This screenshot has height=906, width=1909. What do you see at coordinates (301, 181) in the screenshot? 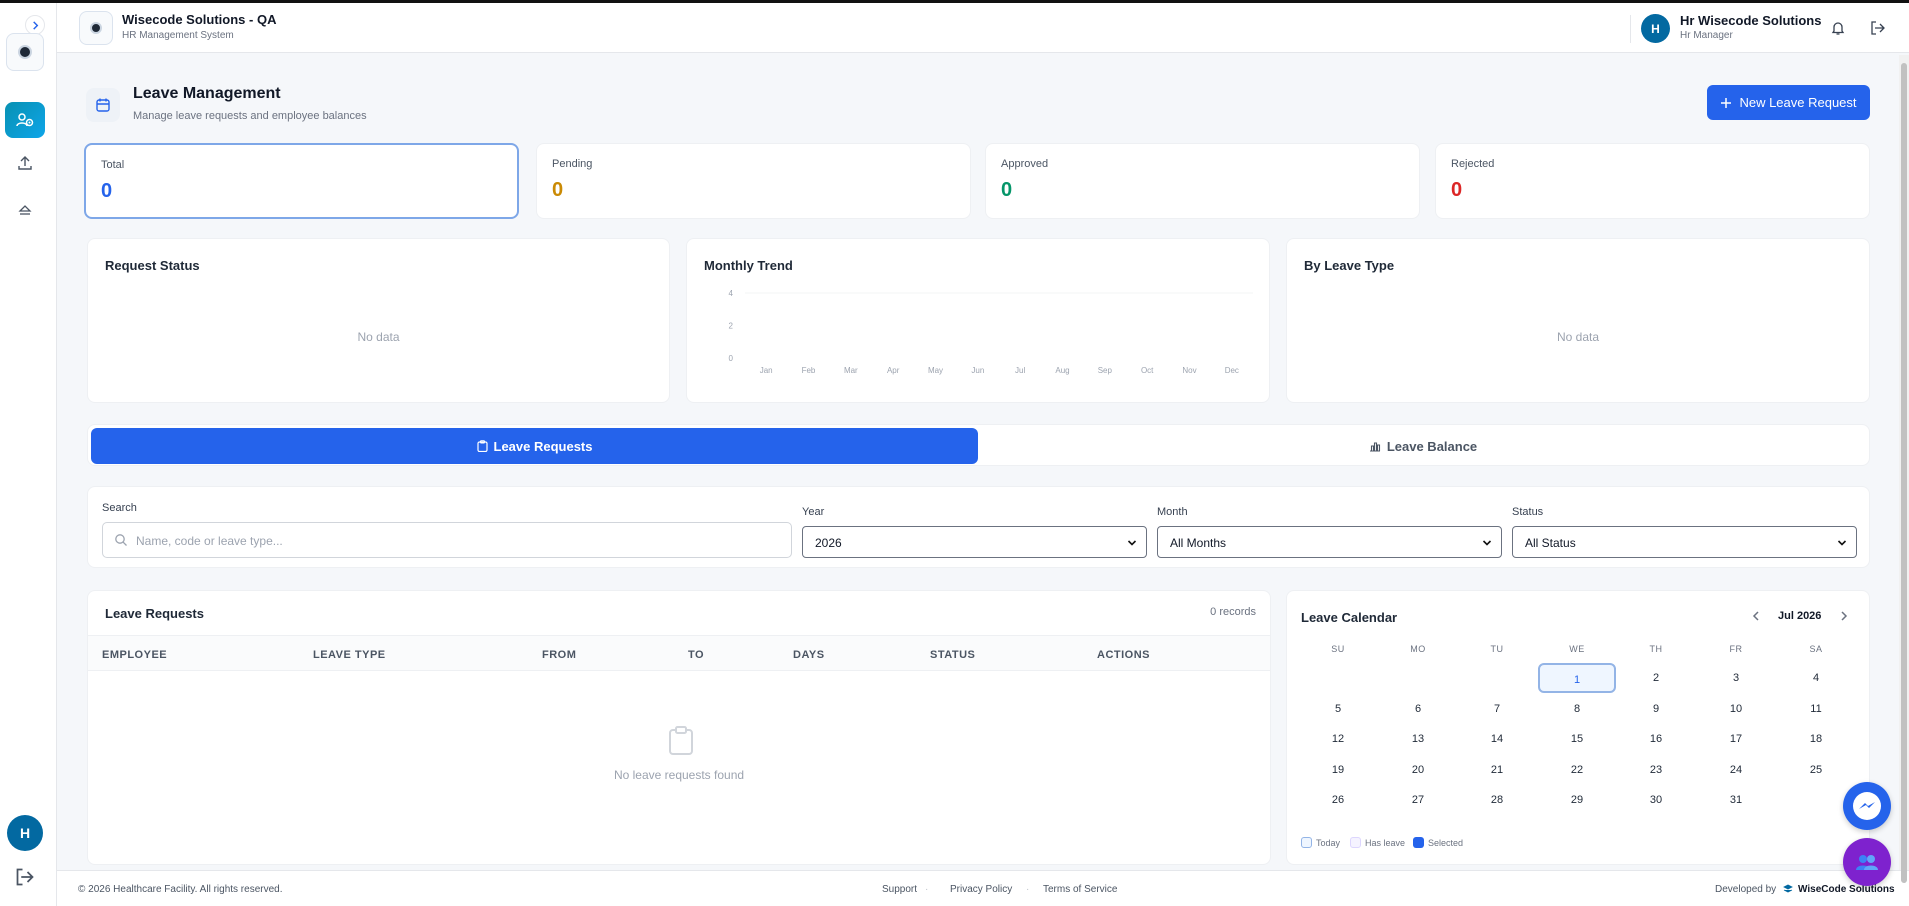
I see `stat-card-total: Total 0` at bounding box center [301, 181].